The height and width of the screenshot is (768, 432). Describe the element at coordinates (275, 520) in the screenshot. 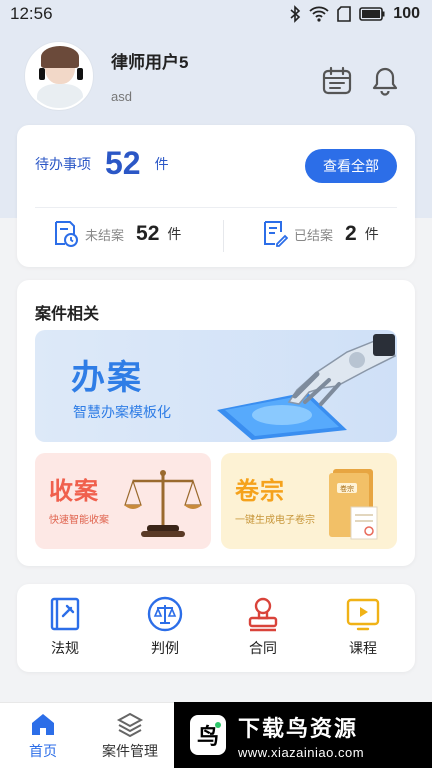

I see `archive-subtitle: 一键生成电子卷宗` at that location.